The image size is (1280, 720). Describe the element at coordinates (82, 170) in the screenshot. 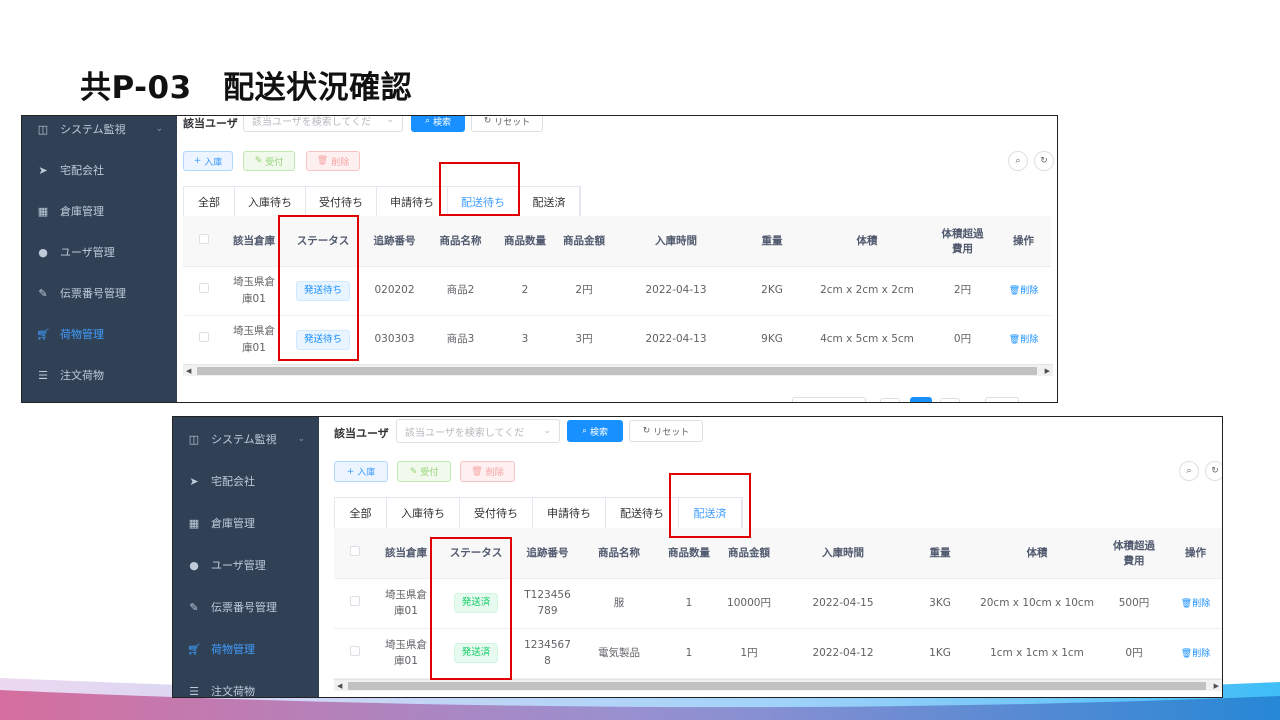

I see `sidebar-item-label: 宅配会社` at that location.